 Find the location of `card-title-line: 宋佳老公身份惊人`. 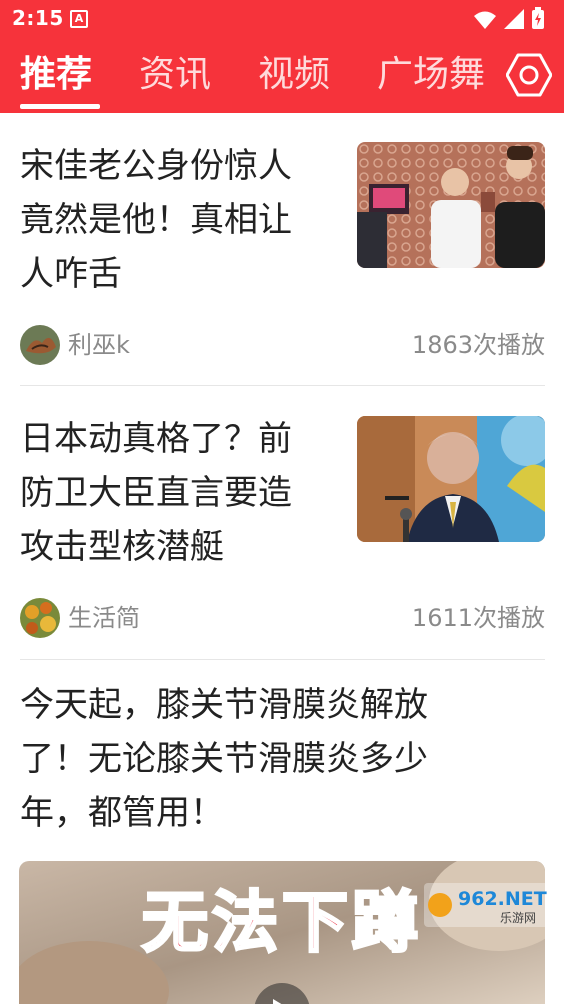

card-title-line: 宋佳老公身份惊人 is located at coordinates (156, 166).